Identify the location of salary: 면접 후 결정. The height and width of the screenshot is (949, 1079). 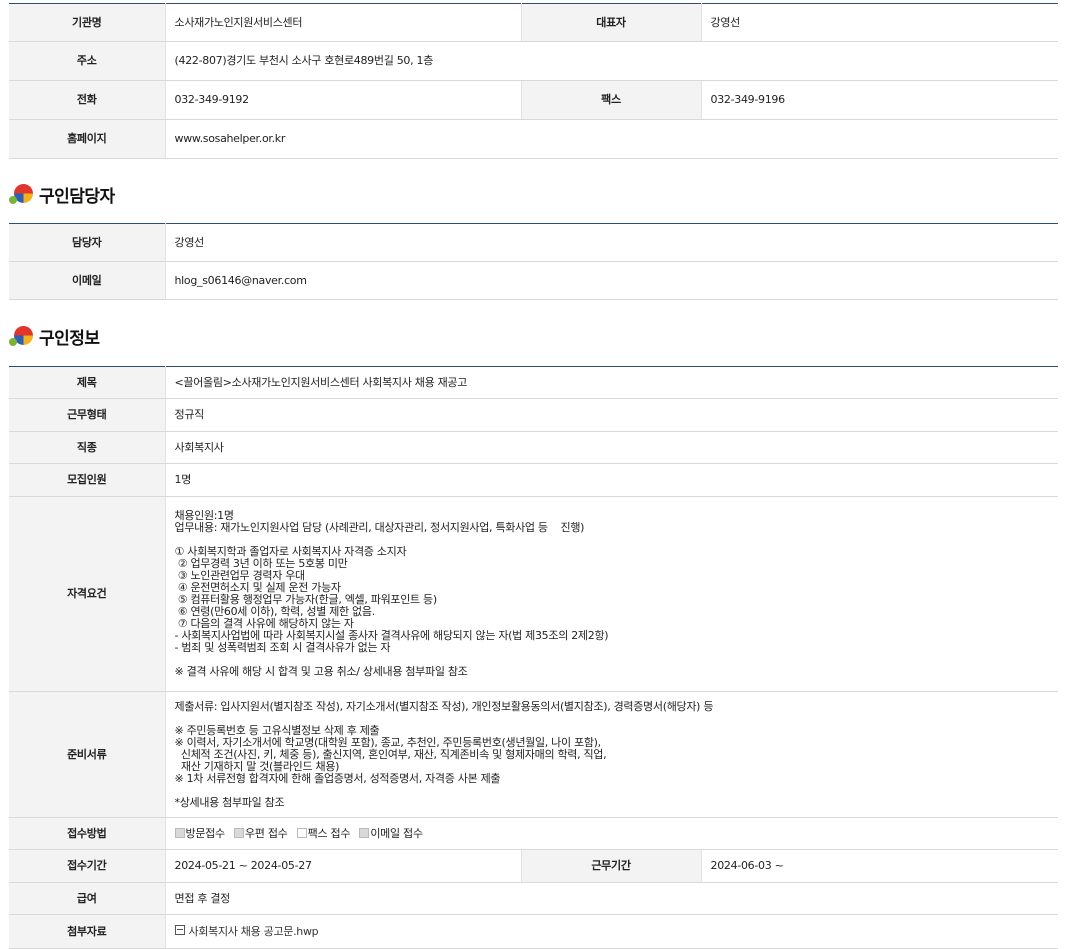
(611, 898).